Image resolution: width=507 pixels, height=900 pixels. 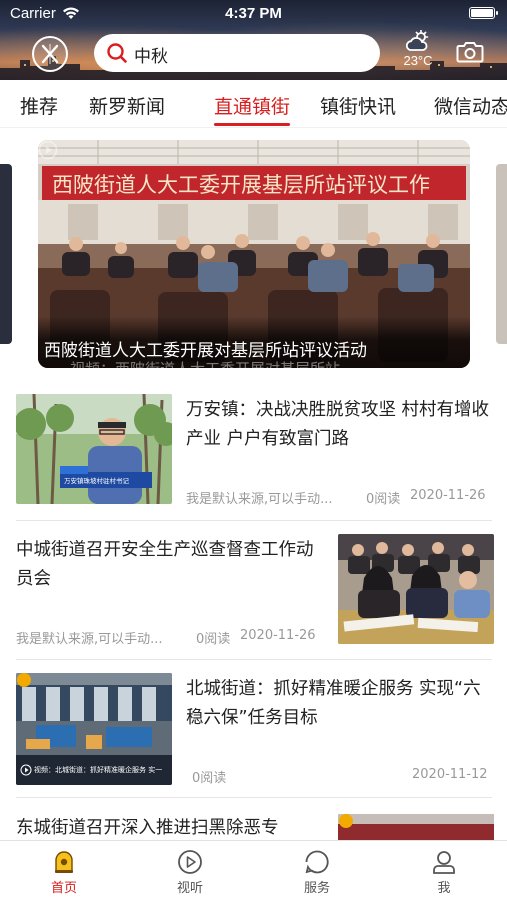 I want to click on nav-profile: 我, so click(x=444, y=872).